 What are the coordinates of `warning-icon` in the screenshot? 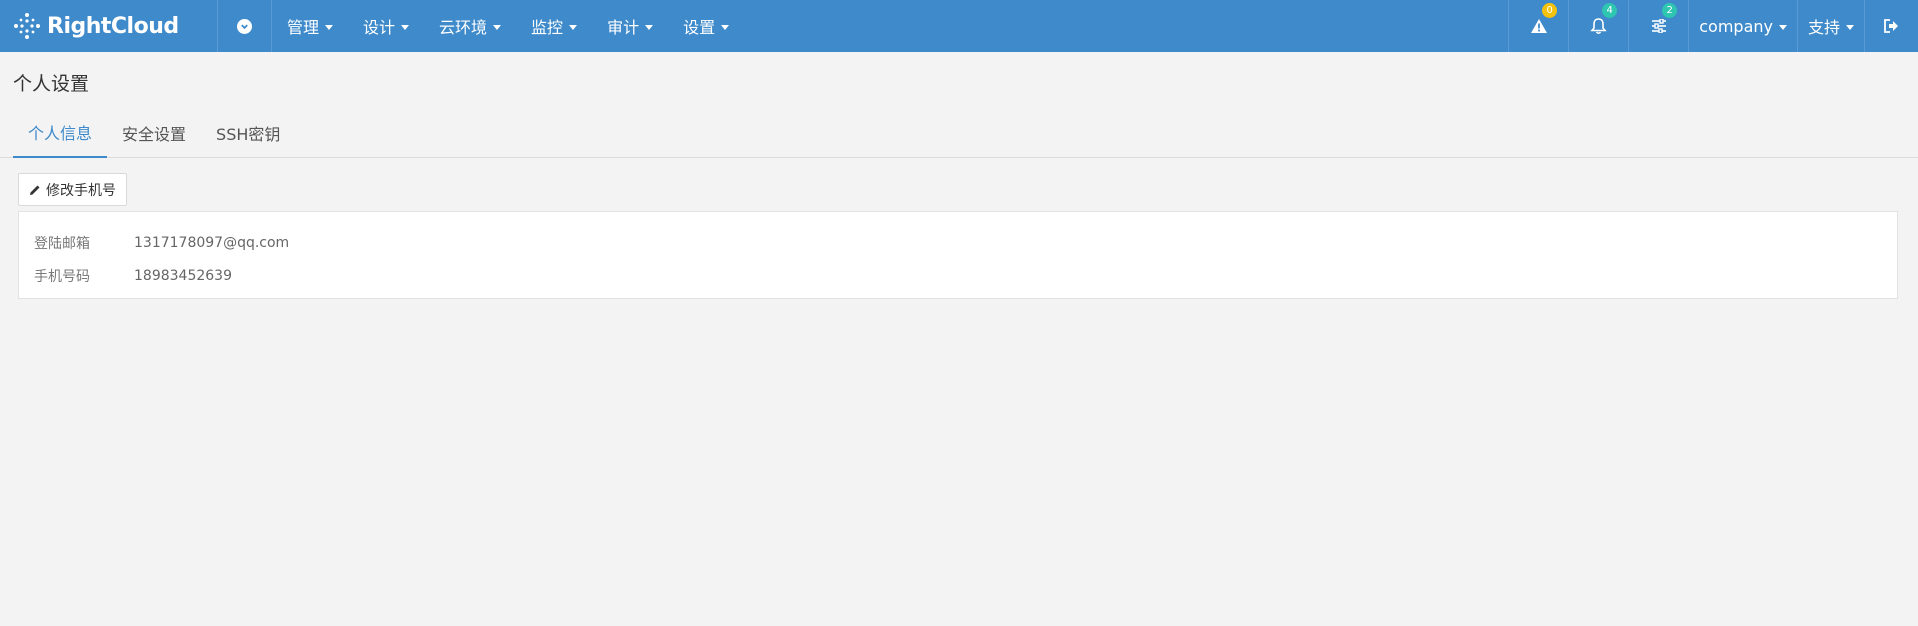 It's located at (1538, 26).